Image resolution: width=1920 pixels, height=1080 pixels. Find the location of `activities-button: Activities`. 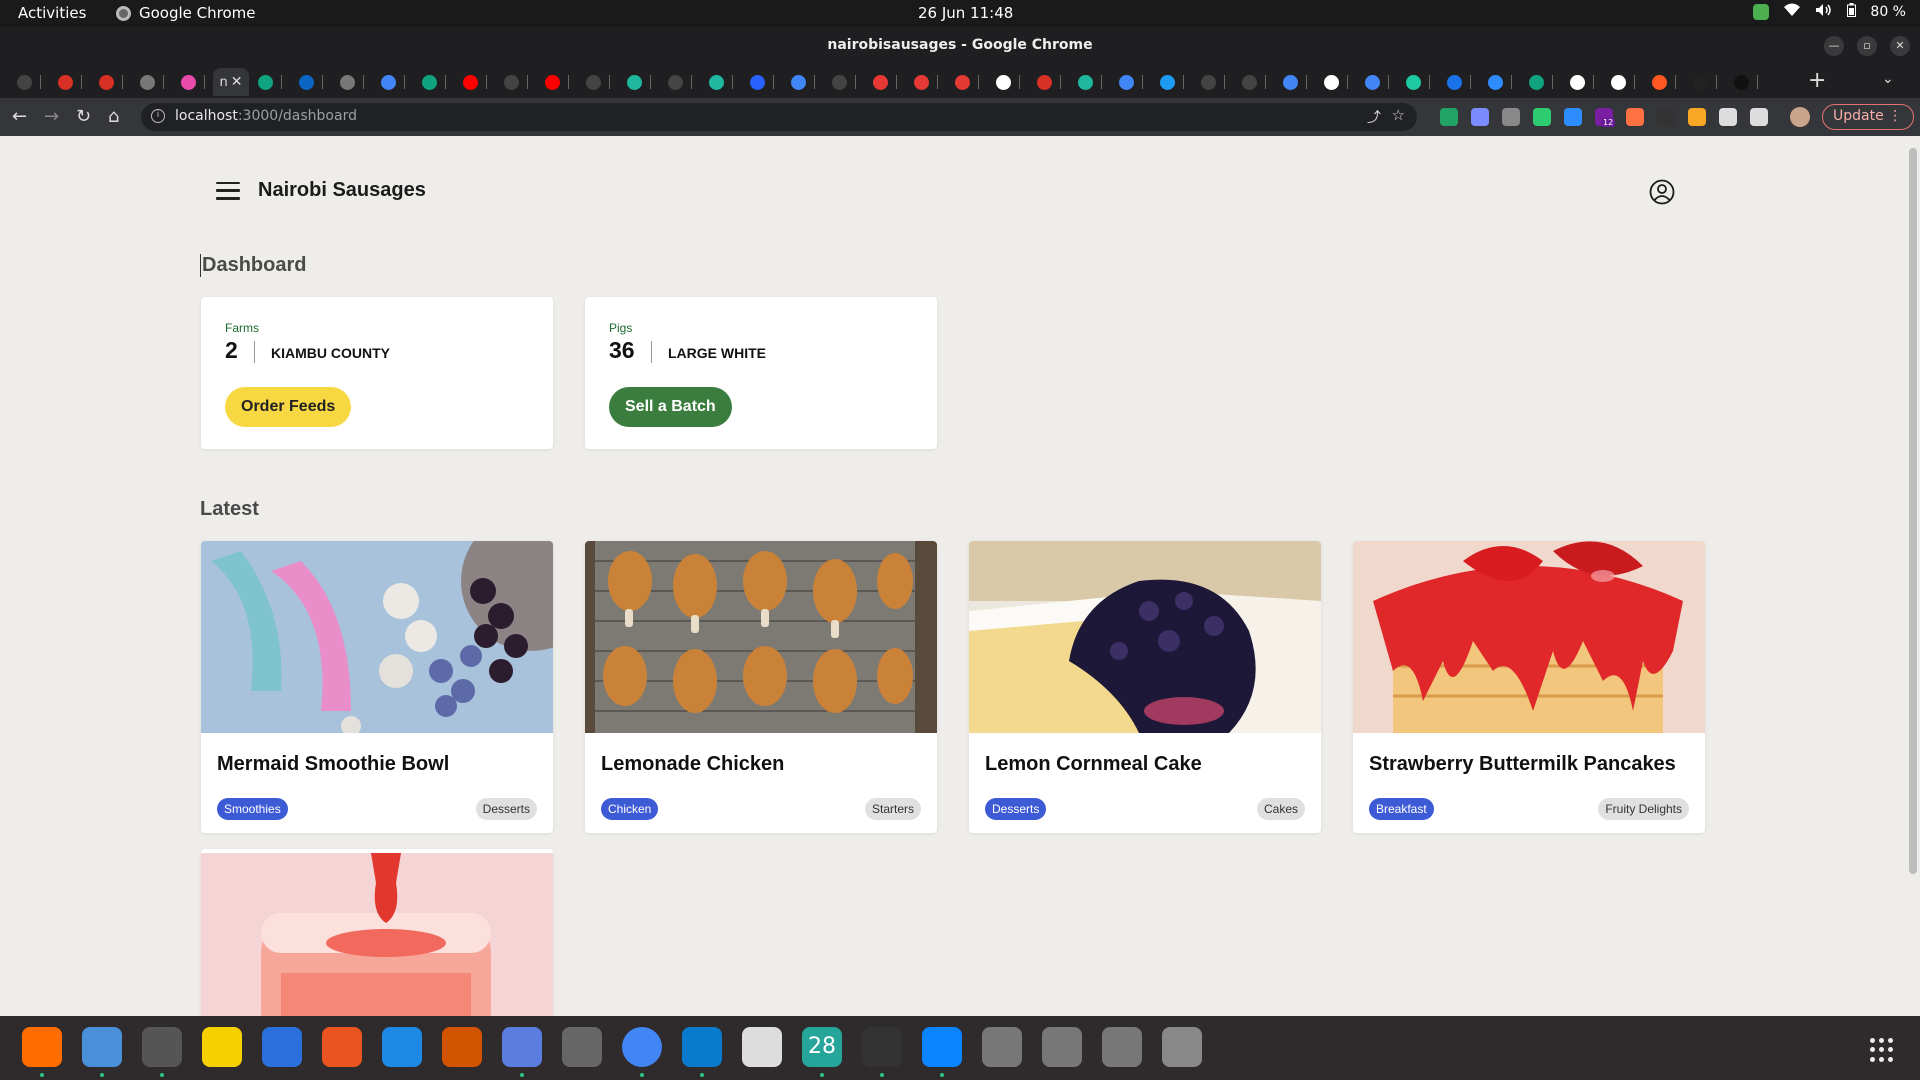

activities-button: Activities is located at coordinates (52, 13).